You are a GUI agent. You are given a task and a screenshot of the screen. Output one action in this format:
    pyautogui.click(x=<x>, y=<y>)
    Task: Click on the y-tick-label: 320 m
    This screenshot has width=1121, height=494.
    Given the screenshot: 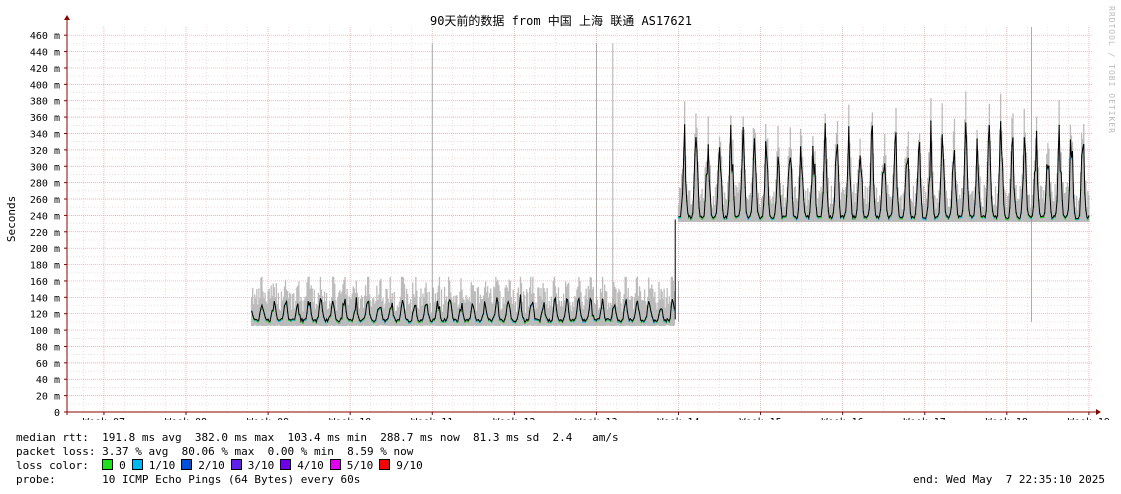 What is the action you would take?
    pyautogui.click(x=45, y=151)
    